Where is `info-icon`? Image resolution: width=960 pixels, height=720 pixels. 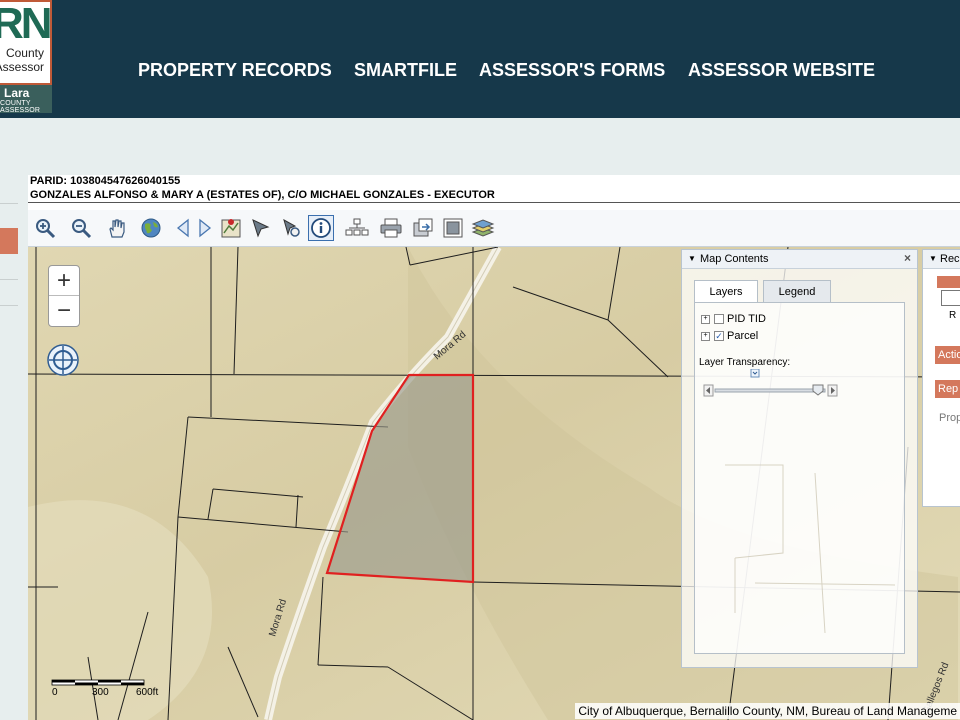 info-icon is located at coordinates (321, 228).